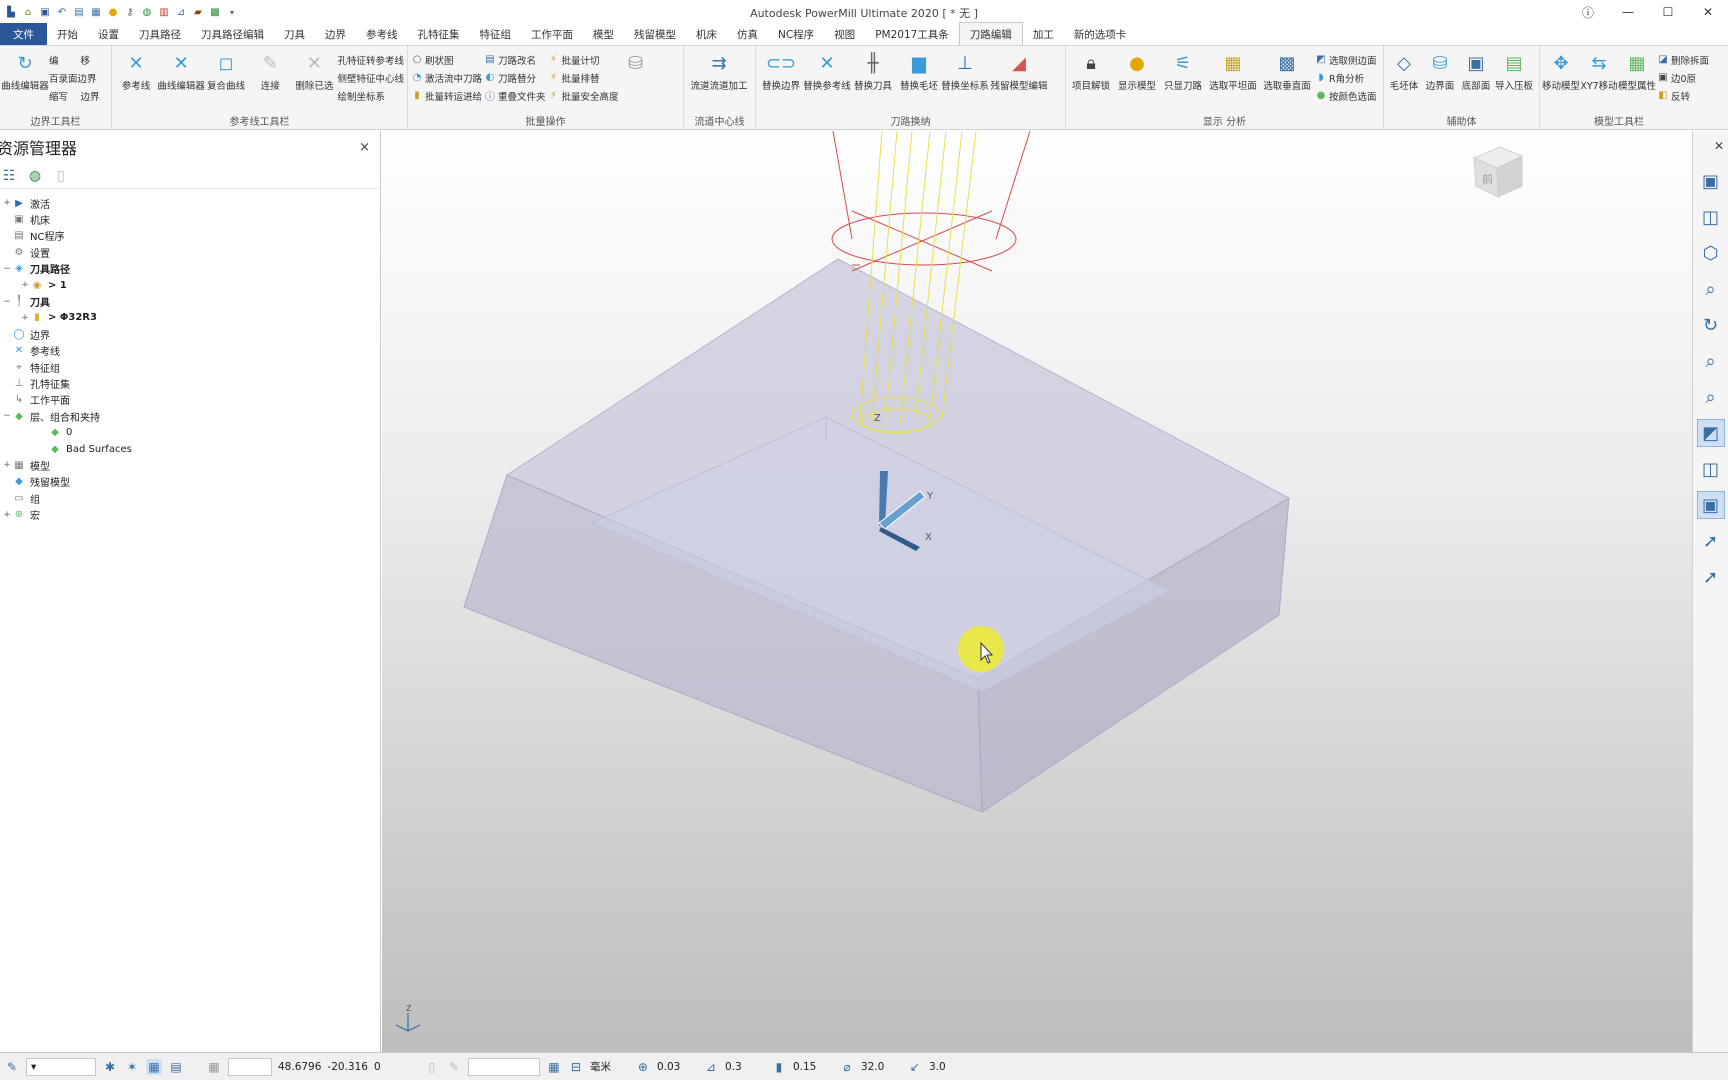 The image size is (1728, 1080). I want to click on tree-node: ⊥ 孔特征集, so click(190, 383).